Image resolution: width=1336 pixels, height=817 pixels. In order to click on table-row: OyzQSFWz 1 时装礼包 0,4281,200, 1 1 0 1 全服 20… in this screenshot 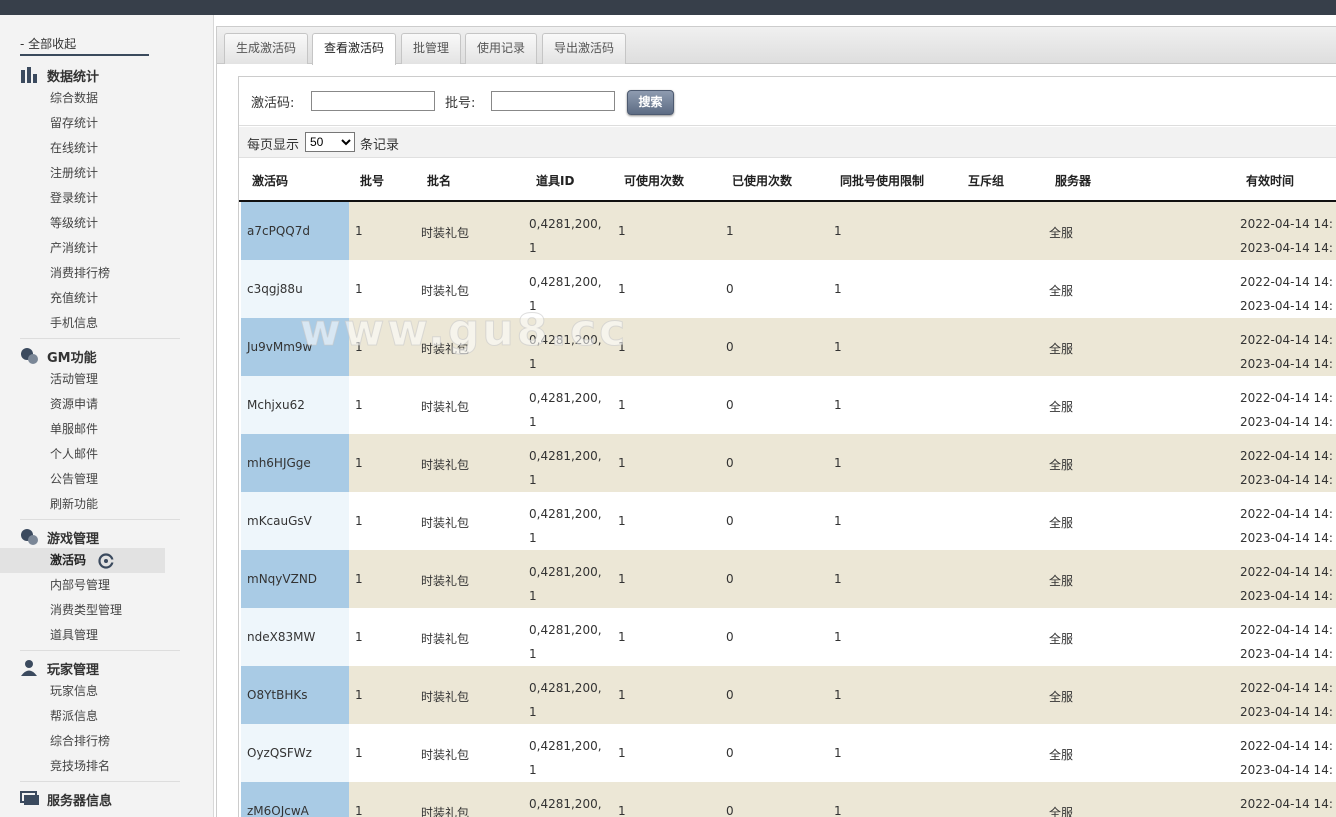, I will do `click(788, 753)`.